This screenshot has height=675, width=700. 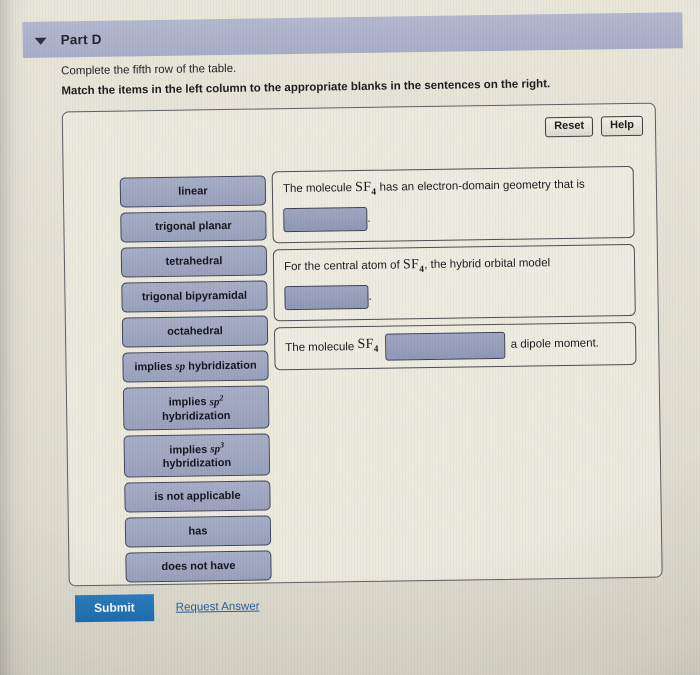 I want to click on drag-item-implies-sp2-hybridization: implies sp2 hybridization, so click(x=196, y=408).